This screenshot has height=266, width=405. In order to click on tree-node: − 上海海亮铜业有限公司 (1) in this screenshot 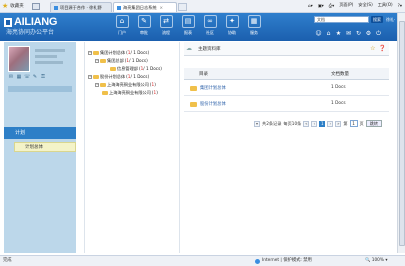, I will do `click(125, 85)`.